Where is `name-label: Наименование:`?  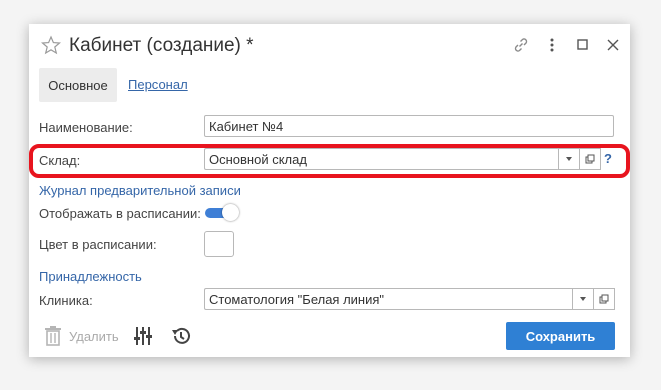 name-label: Наименование: is located at coordinates (86, 127).